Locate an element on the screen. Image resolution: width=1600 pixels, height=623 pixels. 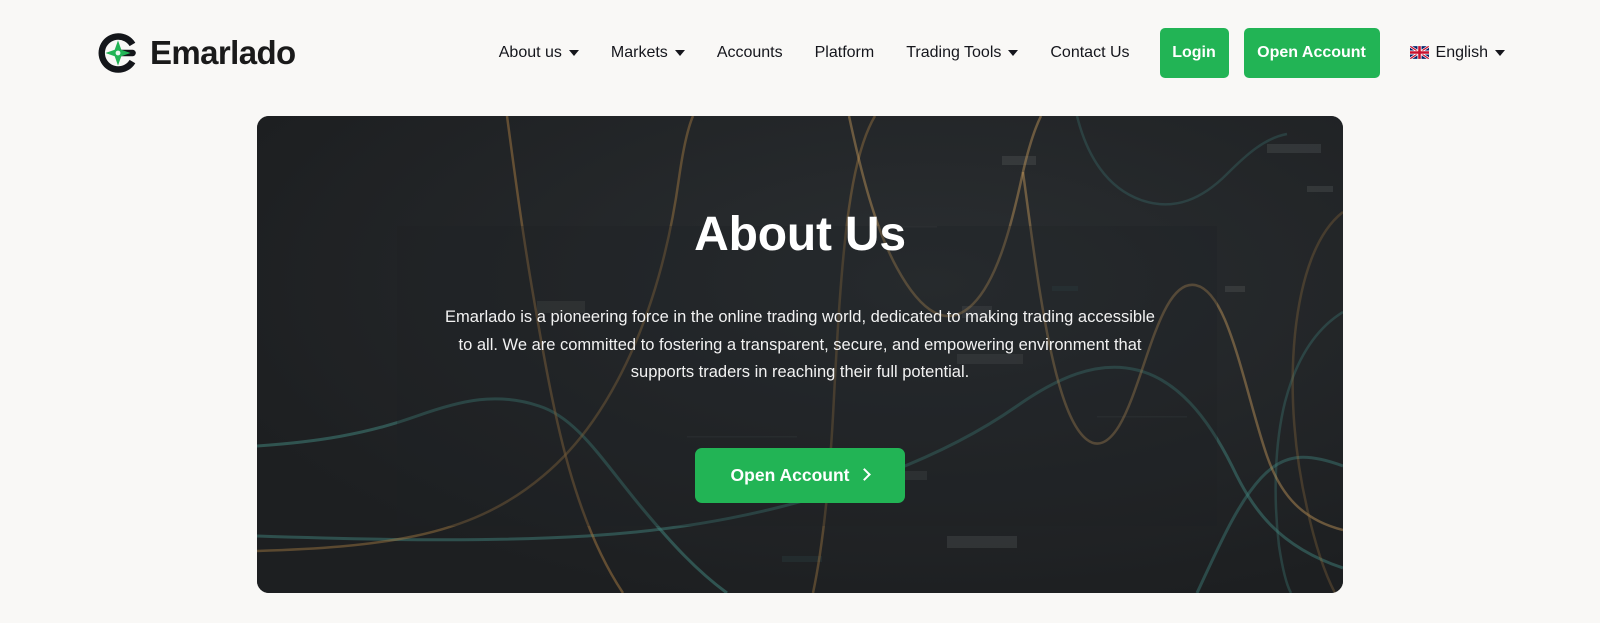
nav-item-trading-tools: Trading Tools is located at coordinates (962, 53).